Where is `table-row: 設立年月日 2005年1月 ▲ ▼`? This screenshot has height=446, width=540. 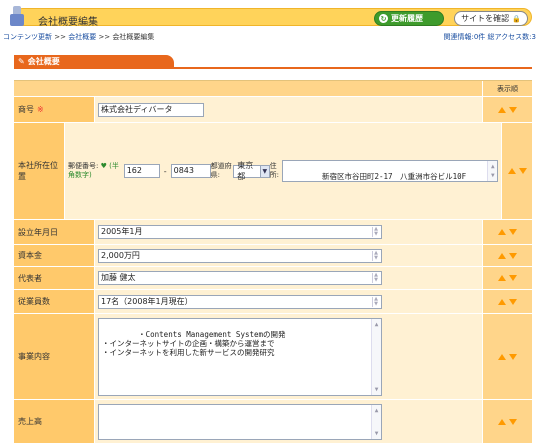
table-row: 設立年月日 2005年1月 ▲ ▼ is located at coordinates (273, 232).